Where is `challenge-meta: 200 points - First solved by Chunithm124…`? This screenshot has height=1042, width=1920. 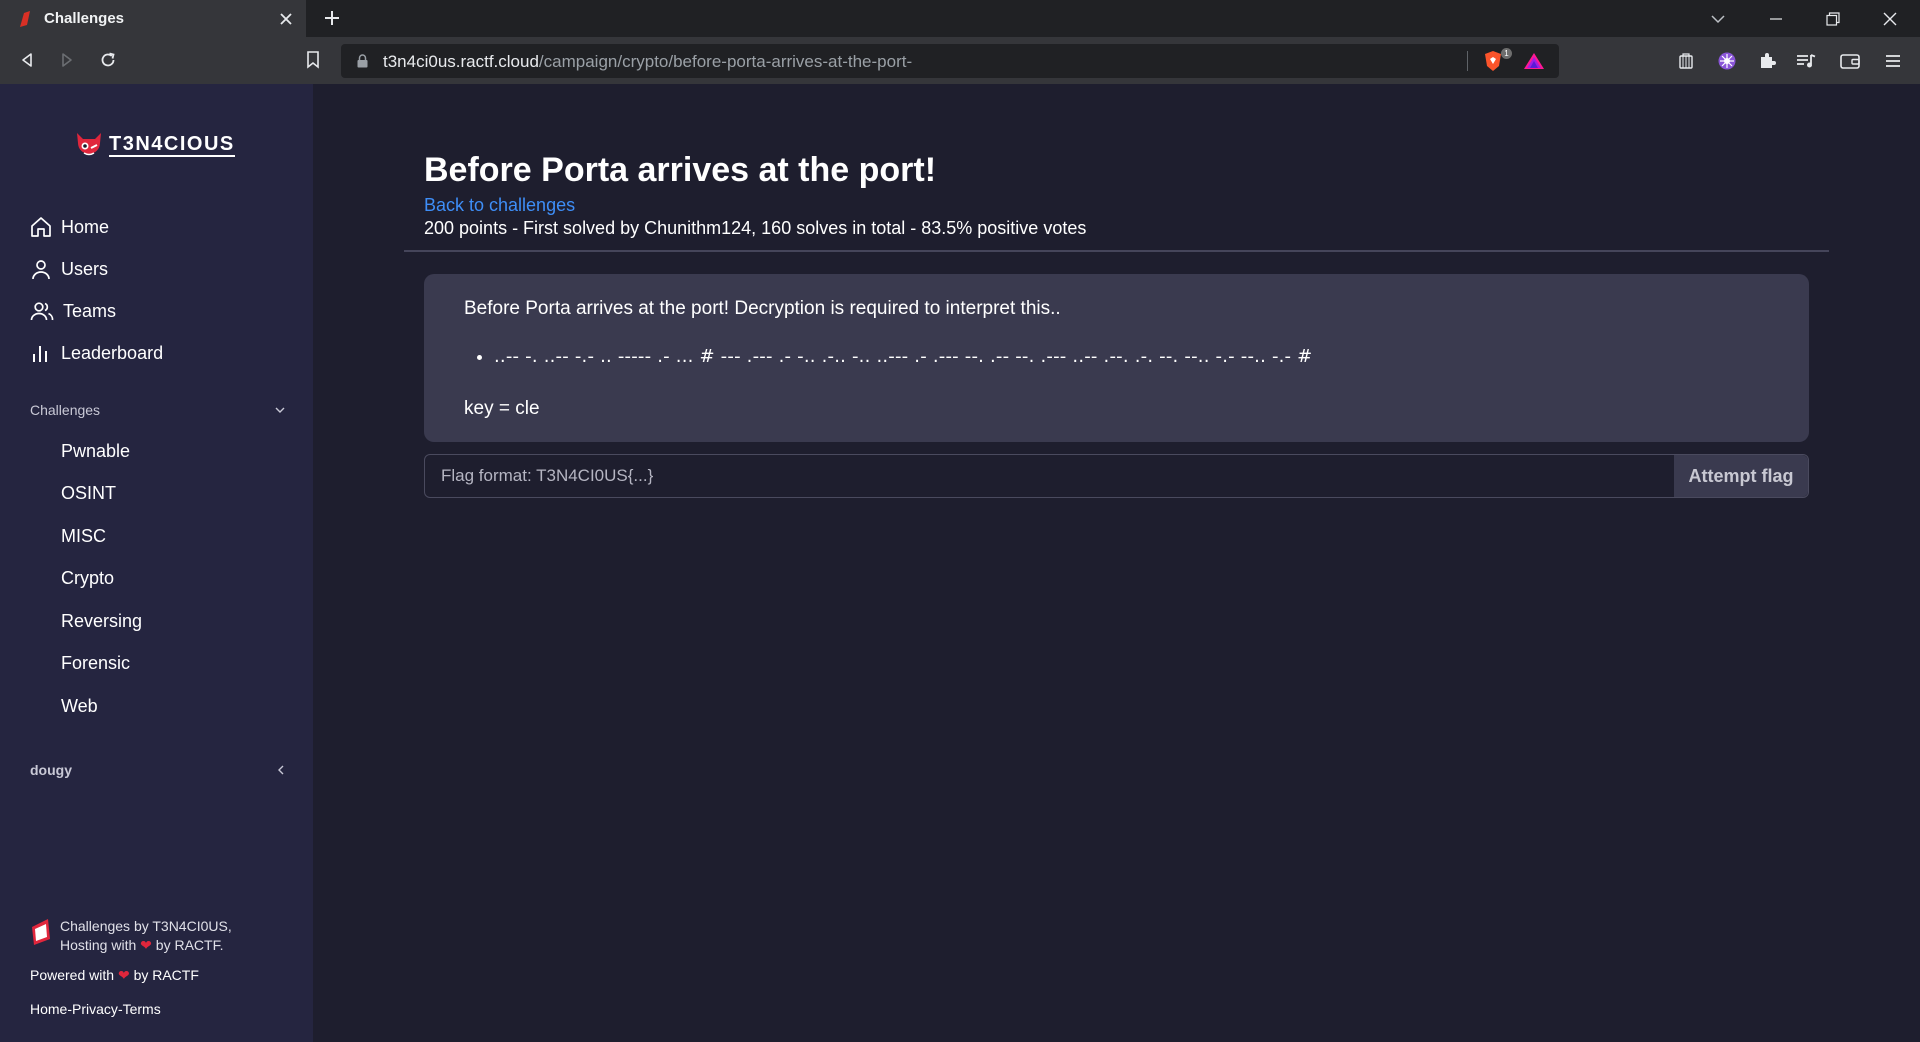
challenge-meta: 200 points - First solved by Chunithm124… is located at coordinates (755, 228).